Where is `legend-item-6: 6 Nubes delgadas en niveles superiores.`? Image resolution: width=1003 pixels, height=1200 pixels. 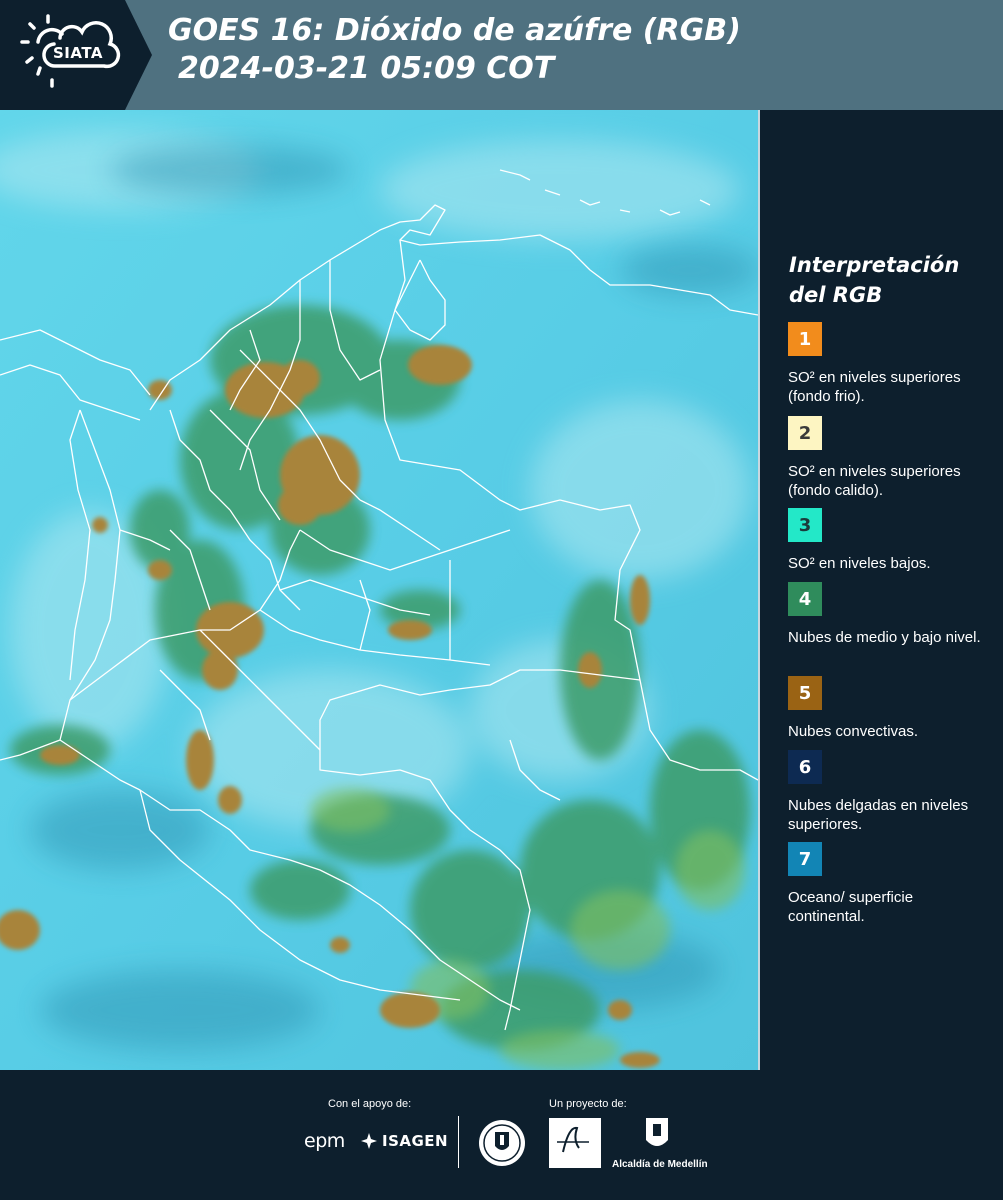 legend-item-6: 6 Nubes delgadas en niveles superiores. is located at coordinates (890, 792).